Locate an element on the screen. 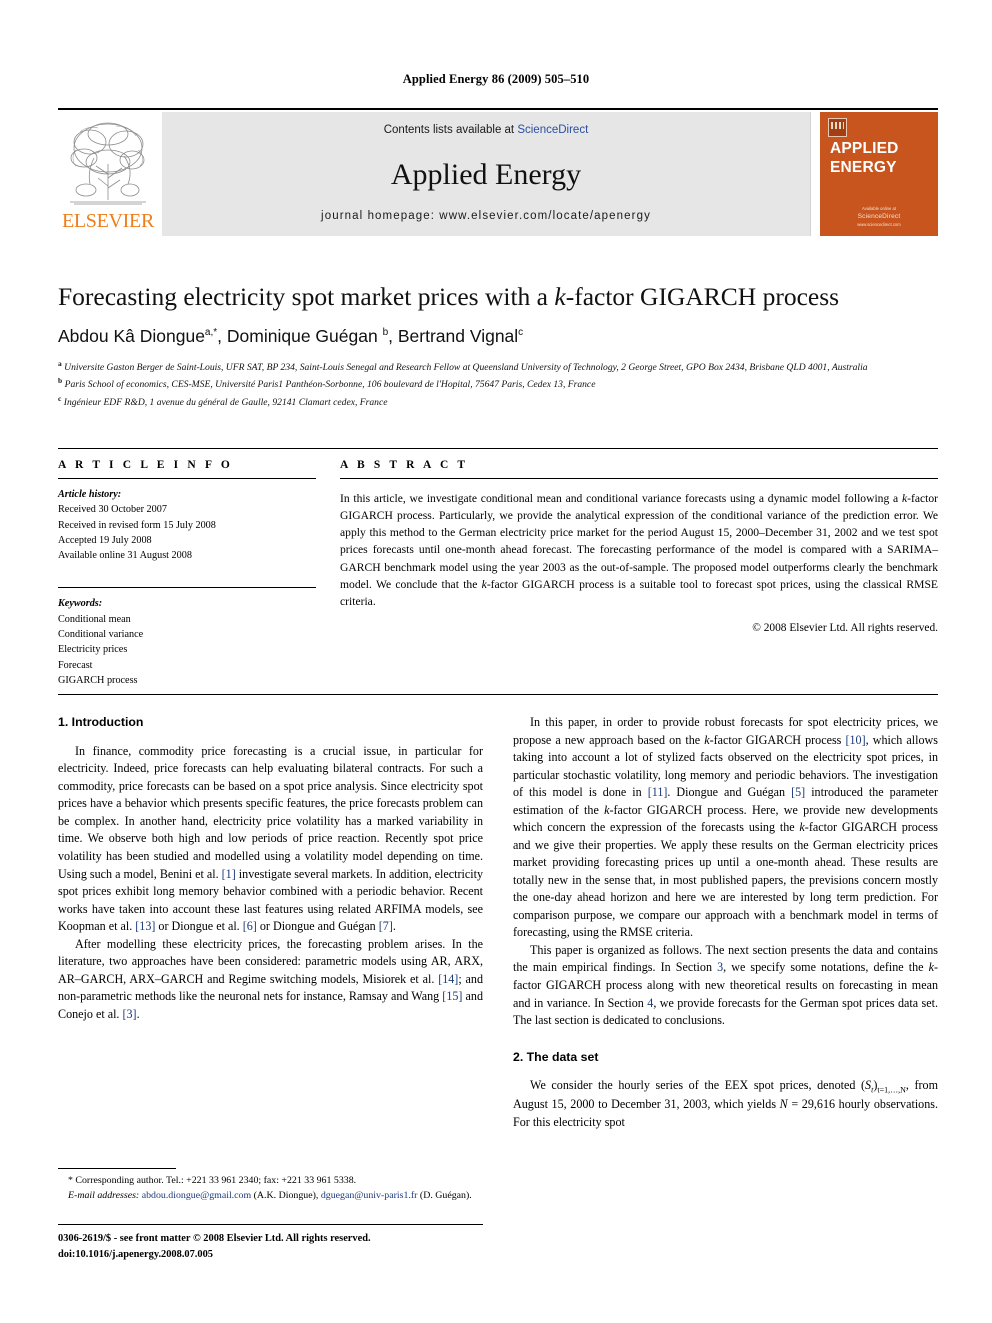 This screenshot has height=1323, width=992. imprint-rule is located at coordinates (270, 1224).